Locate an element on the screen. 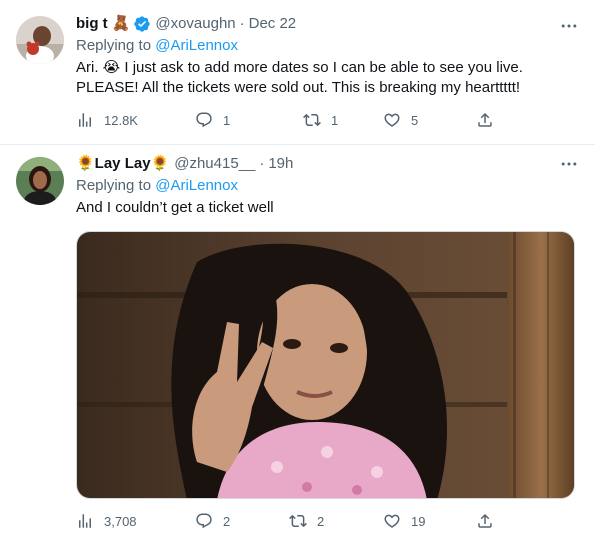  reply-button: 1 is located at coordinates (212, 120).